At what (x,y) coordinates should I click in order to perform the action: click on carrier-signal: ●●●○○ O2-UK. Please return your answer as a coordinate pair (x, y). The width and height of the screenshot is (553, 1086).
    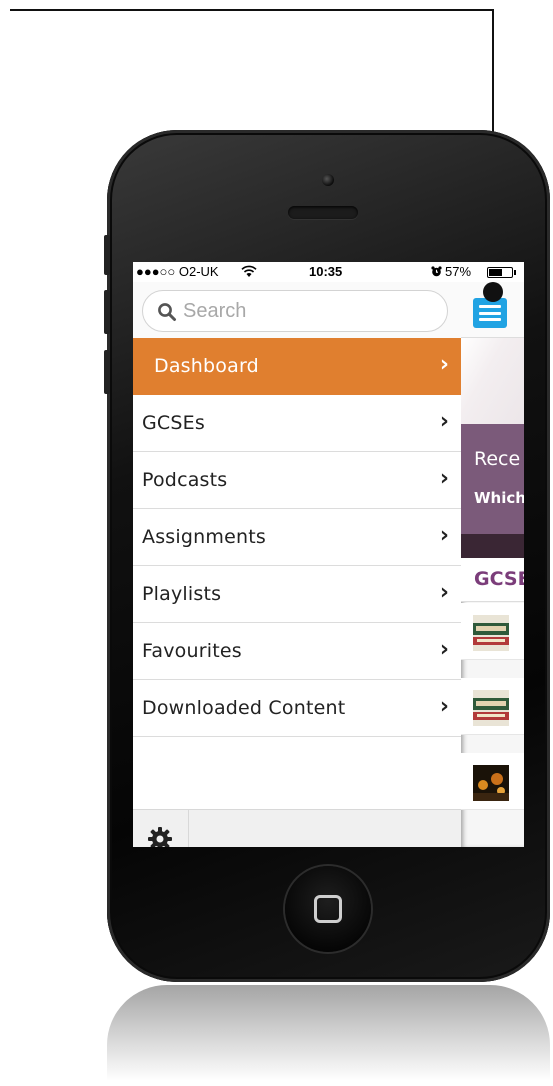
    Looking at the image, I should click on (177, 271).